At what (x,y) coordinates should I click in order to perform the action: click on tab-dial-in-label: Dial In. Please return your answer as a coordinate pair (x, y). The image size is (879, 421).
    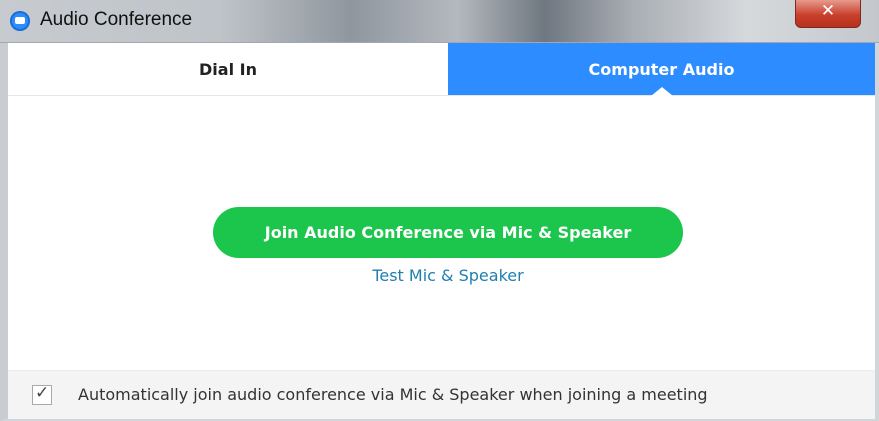
    Looking at the image, I should click on (228, 69).